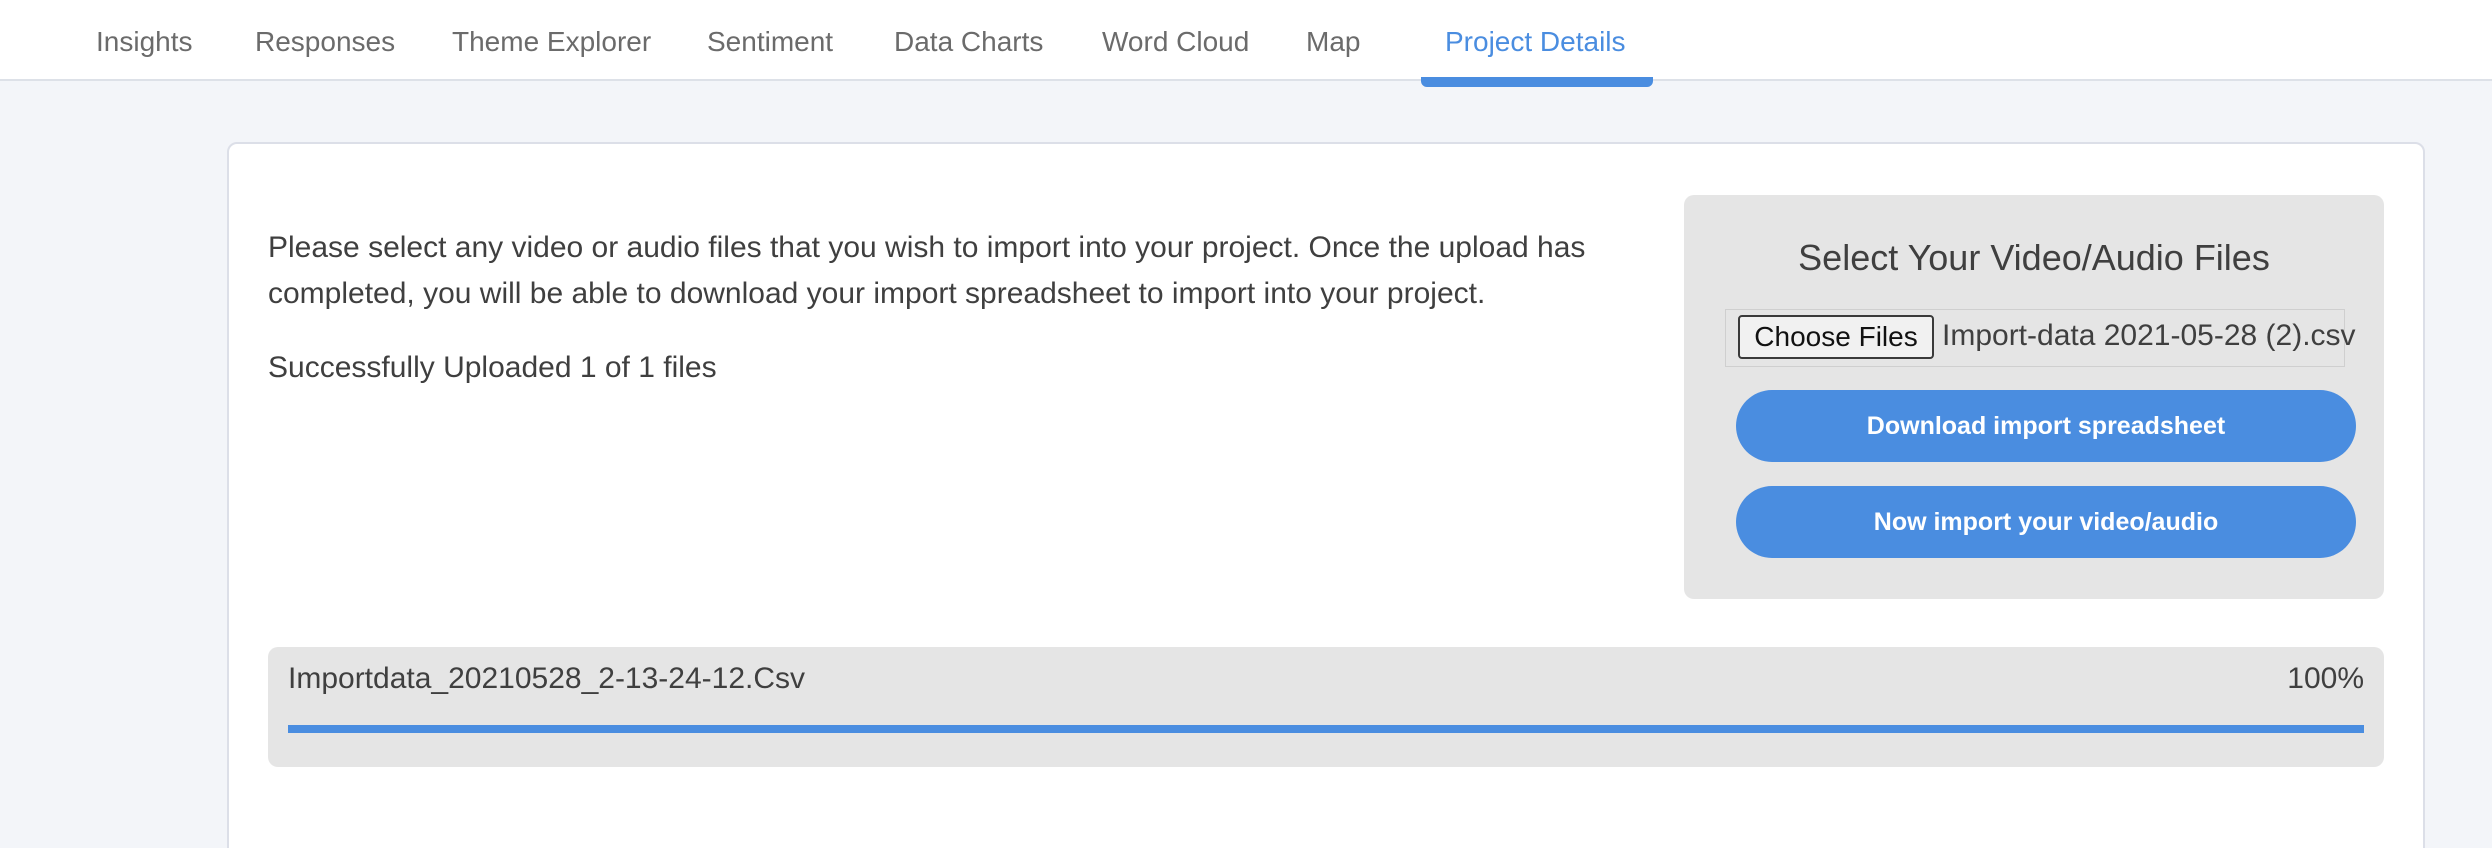  Describe the element at coordinates (1537, 82) in the screenshot. I see `active-tab-indicator` at that location.